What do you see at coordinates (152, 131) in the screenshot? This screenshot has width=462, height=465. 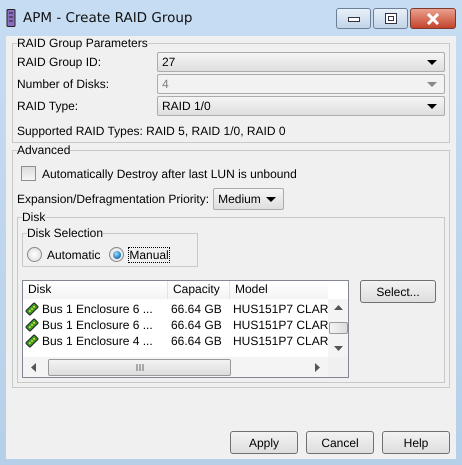 I see `supported-types-text: Supported RAID Types: RAID 5, RAID 1/0, RAID 0` at bounding box center [152, 131].